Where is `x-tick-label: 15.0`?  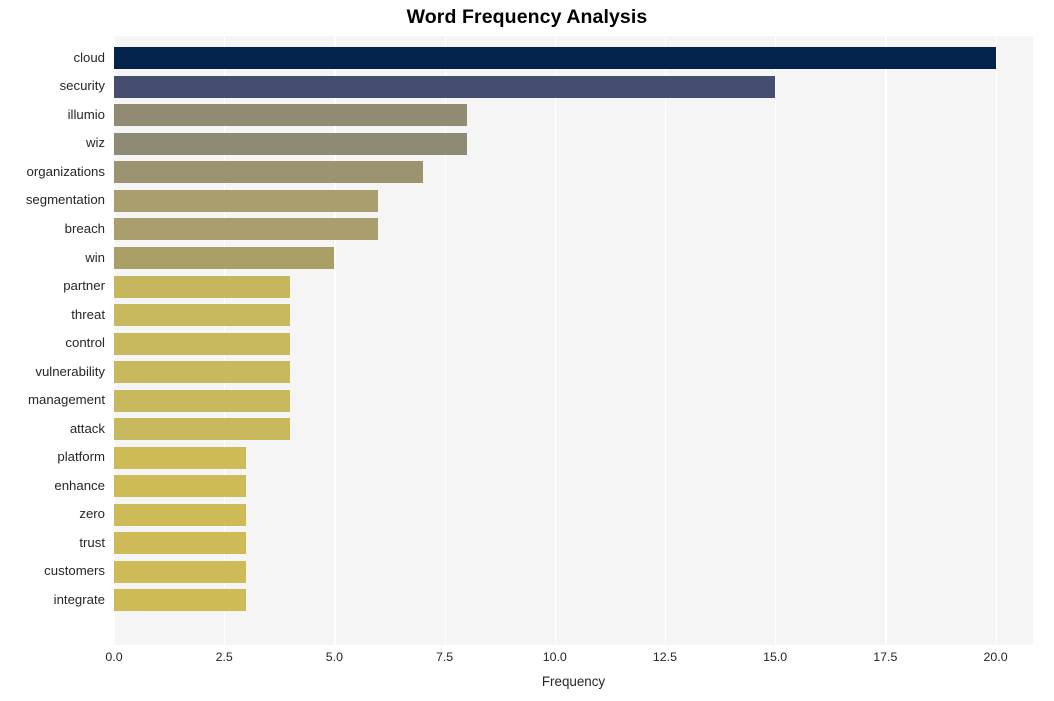 x-tick-label: 15.0 is located at coordinates (775, 657).